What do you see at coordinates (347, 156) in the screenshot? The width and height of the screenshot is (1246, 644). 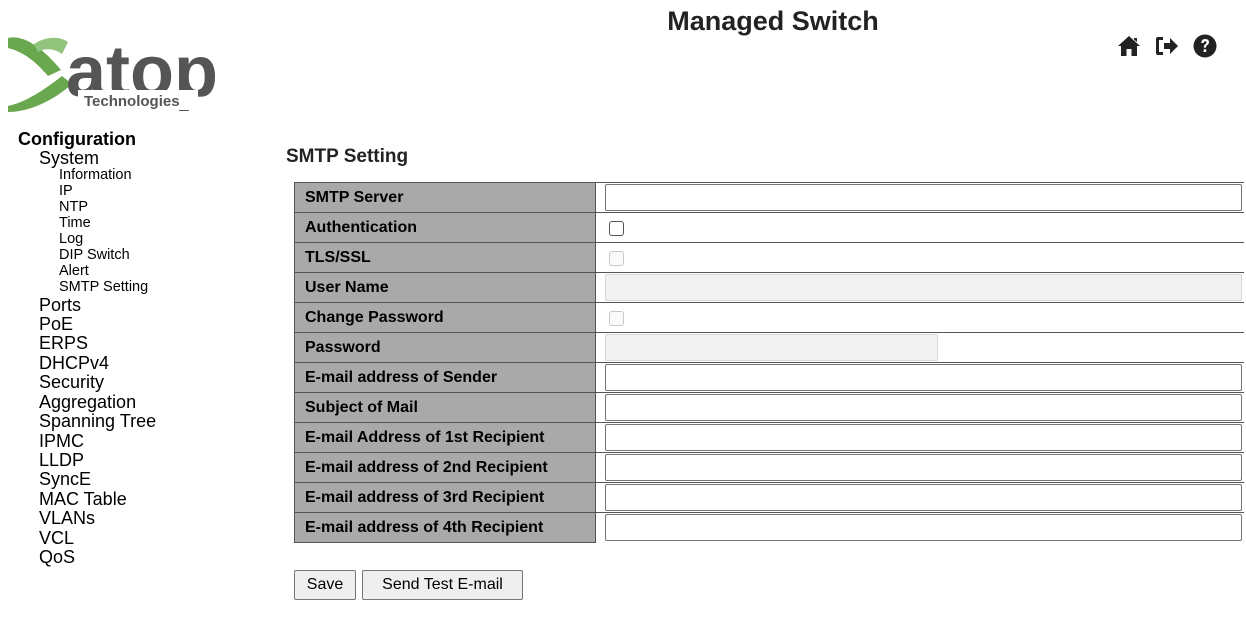 I see `page-title: SMTP Setting` at bounding box center [347, 156].